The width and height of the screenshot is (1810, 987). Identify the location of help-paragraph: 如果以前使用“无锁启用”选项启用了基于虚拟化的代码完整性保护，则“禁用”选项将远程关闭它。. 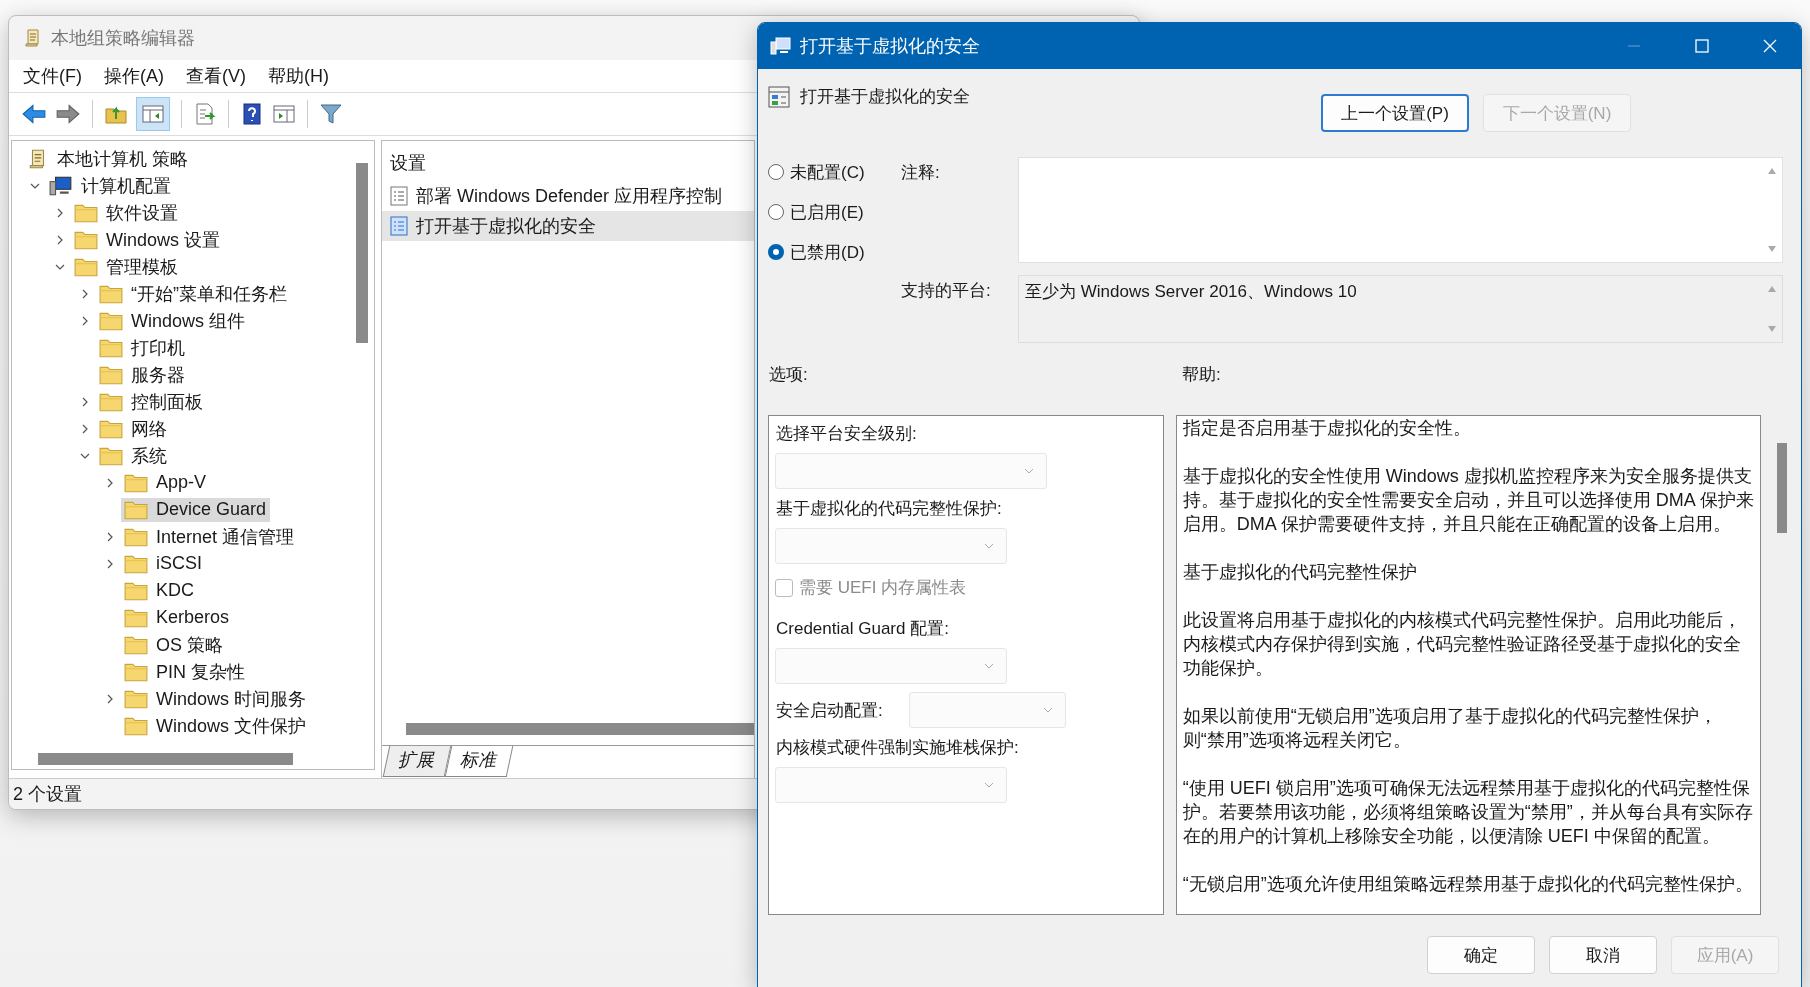
(1450, 728).